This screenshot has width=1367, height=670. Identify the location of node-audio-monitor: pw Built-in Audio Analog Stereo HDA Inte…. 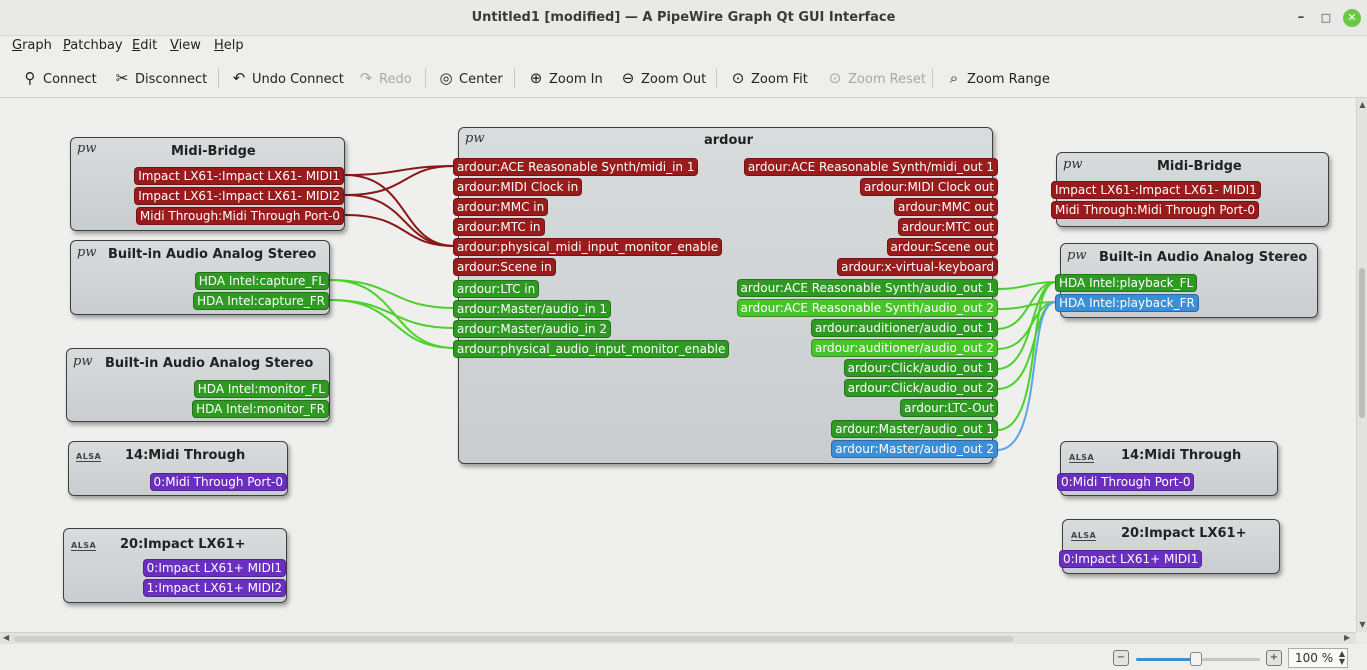
(198, 385).